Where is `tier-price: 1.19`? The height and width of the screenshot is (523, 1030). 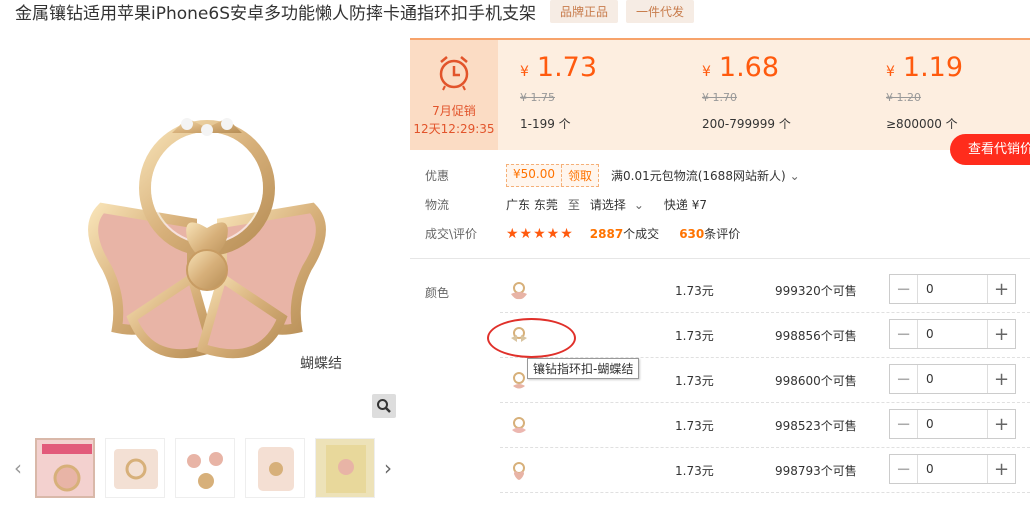 tier-price: 1.19 is located at coordinates (933, 67).